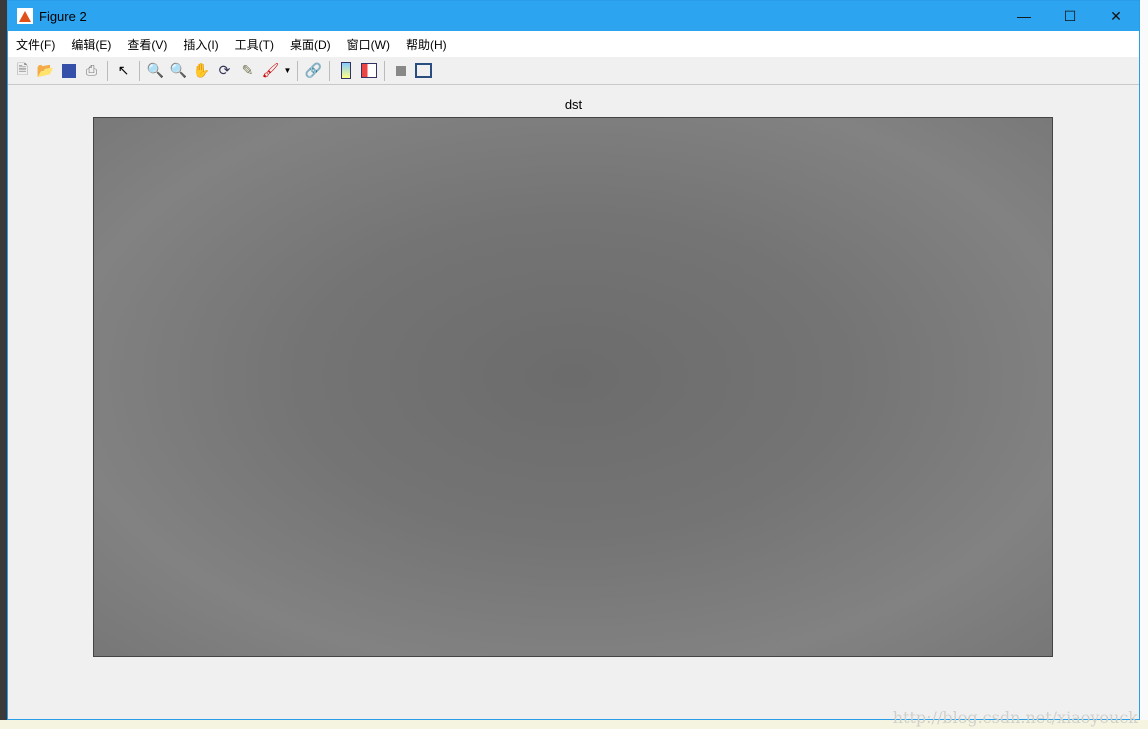 This screenshot has height=729, width=1148. I want to click on menu-insert: 插入(I), so click(200, 44).